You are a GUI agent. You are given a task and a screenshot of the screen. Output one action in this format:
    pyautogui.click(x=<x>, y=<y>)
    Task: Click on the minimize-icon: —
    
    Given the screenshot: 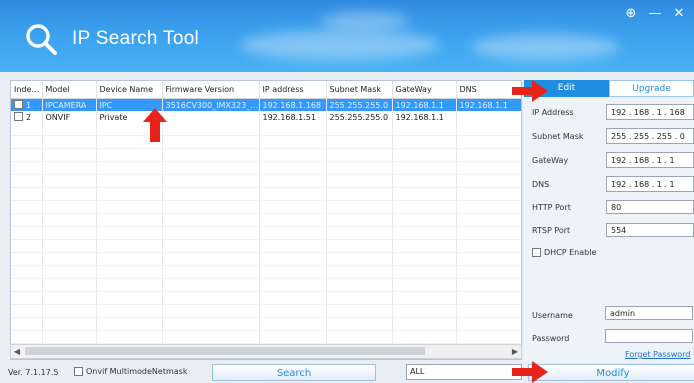 What is the action you would take?
    pyautogui.click(x=655, y=13)
    